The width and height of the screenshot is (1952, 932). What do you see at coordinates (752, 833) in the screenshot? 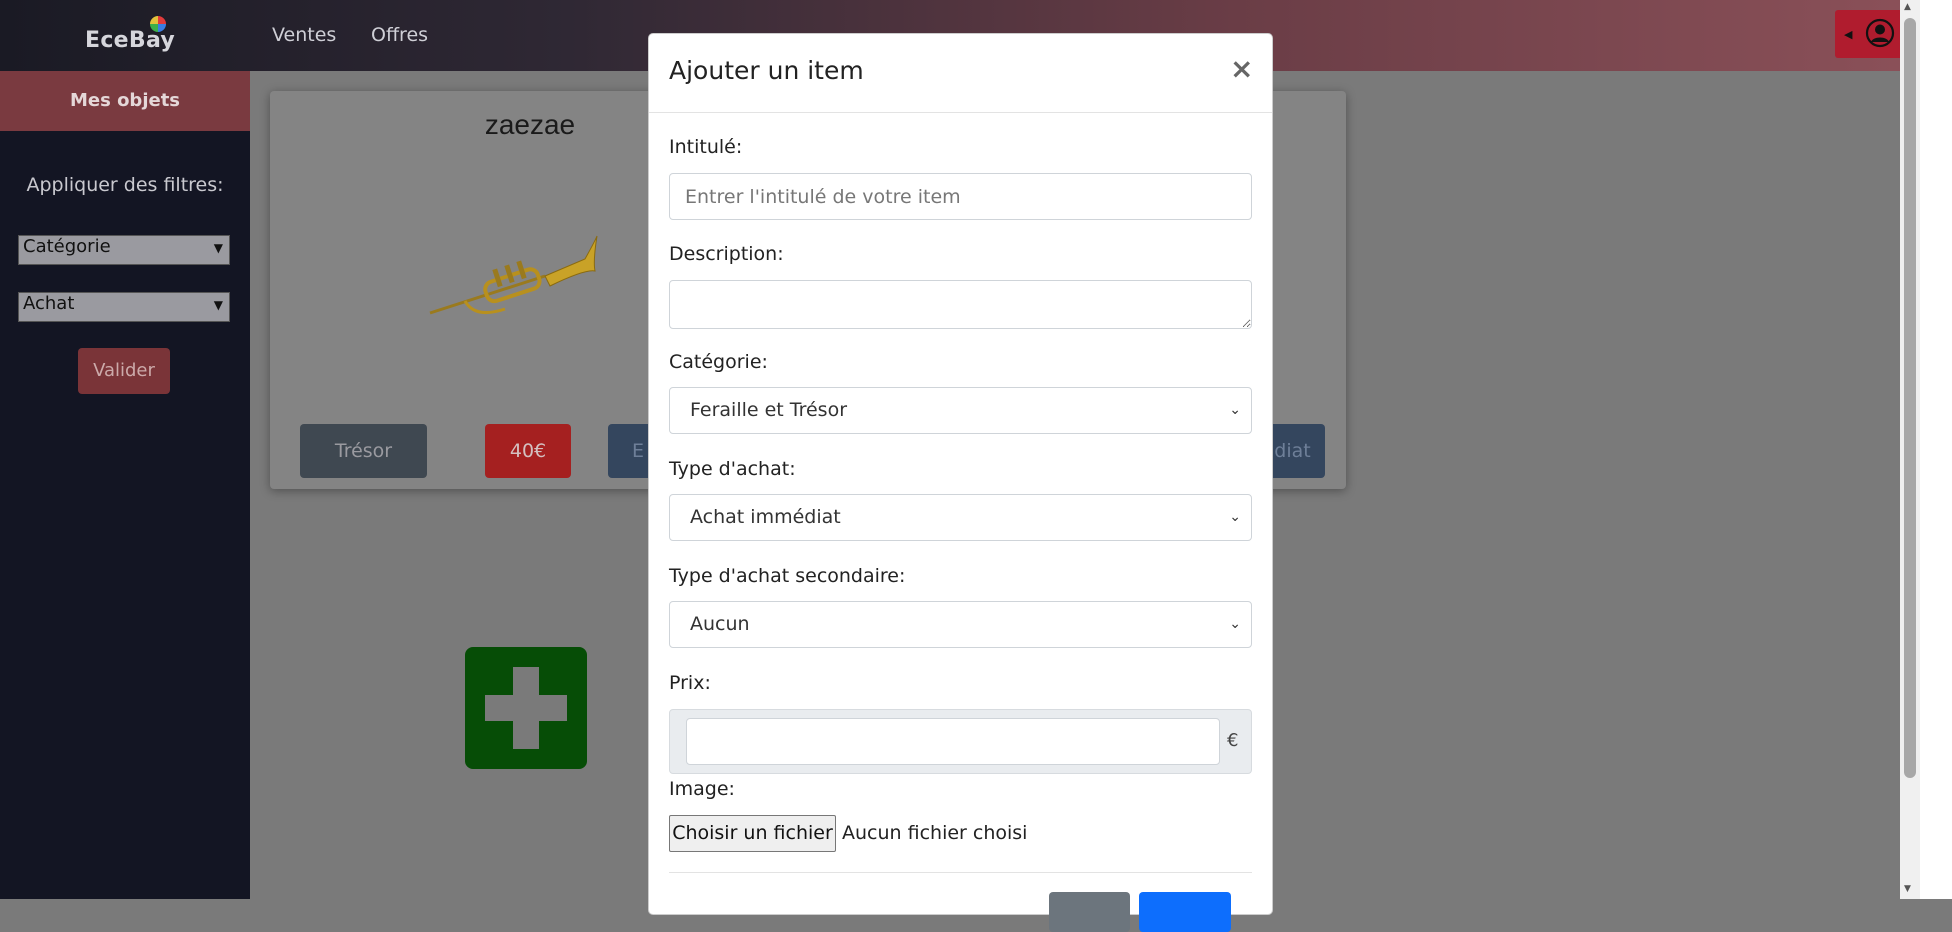
I see `choose-file-button: Choisir un fichier` at bounding box center [752, 833].